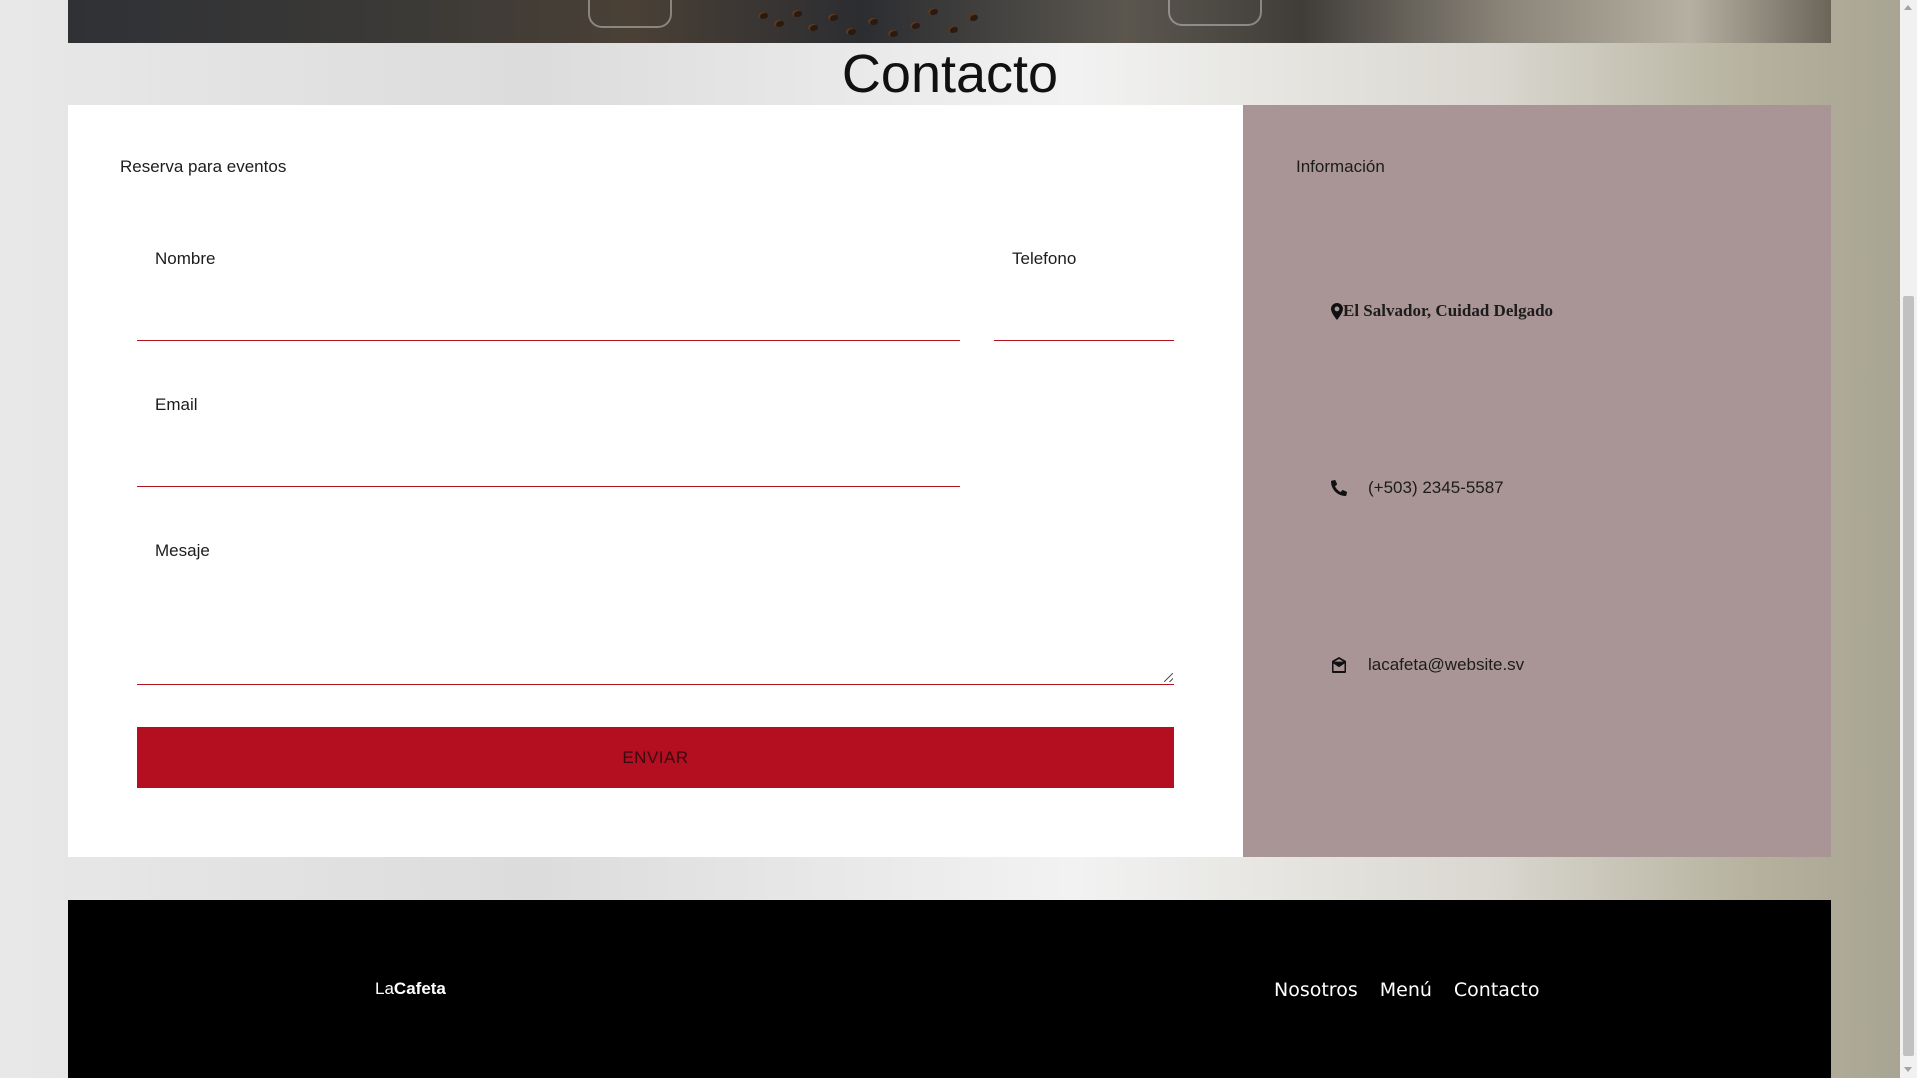 Image resolution: width=1917 pixels, height=1078 pixels. I want to click on scroll-up-arrow-icon, so click(1908, 7).